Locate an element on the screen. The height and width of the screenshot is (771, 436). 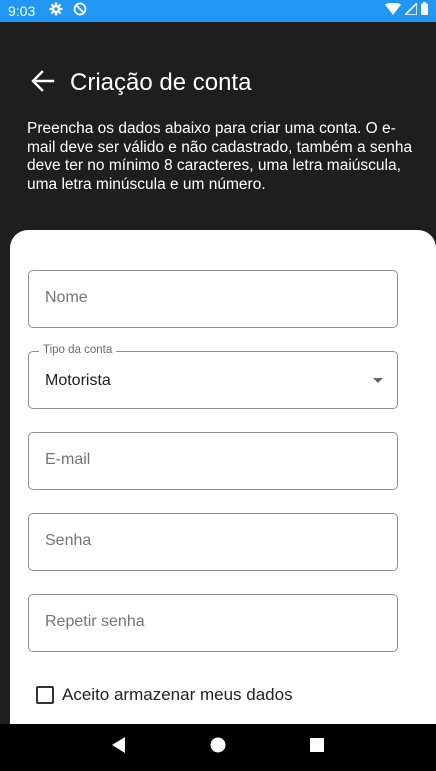
password-placeholder: Senha is located at coordinates (68, 540).